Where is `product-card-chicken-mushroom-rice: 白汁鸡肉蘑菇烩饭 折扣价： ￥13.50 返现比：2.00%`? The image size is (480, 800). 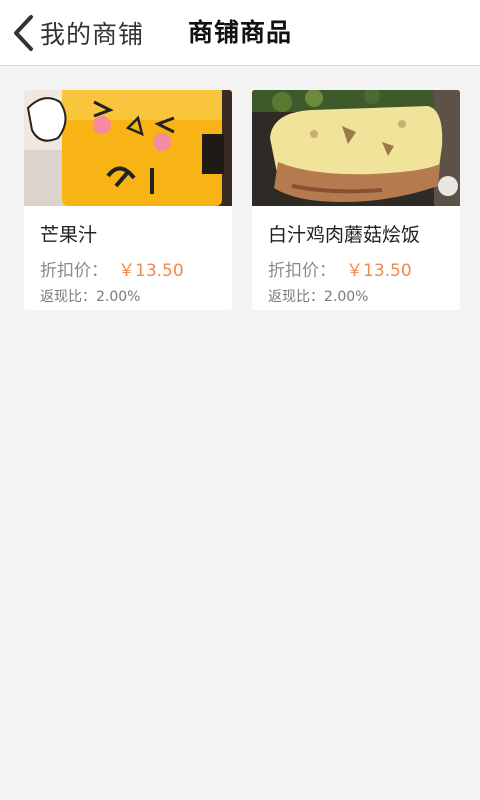 product-card-chicken-mushroom-rice: 白汁鸡肉蘑菇烩饭 折扣价： ￥13.50 返现比：2.00% is located at coordinates (356, 200).